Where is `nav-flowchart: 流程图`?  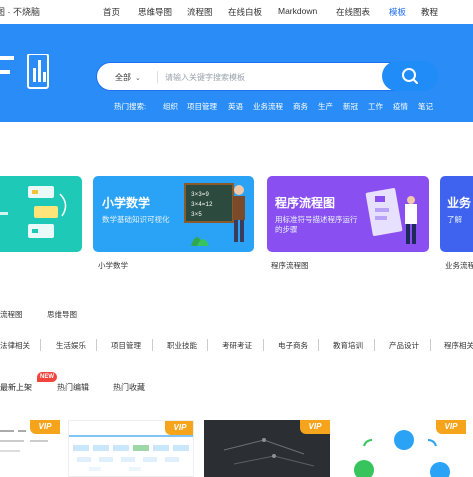 nav-flowchart: 流程图 is located at coordinates (200, 12).